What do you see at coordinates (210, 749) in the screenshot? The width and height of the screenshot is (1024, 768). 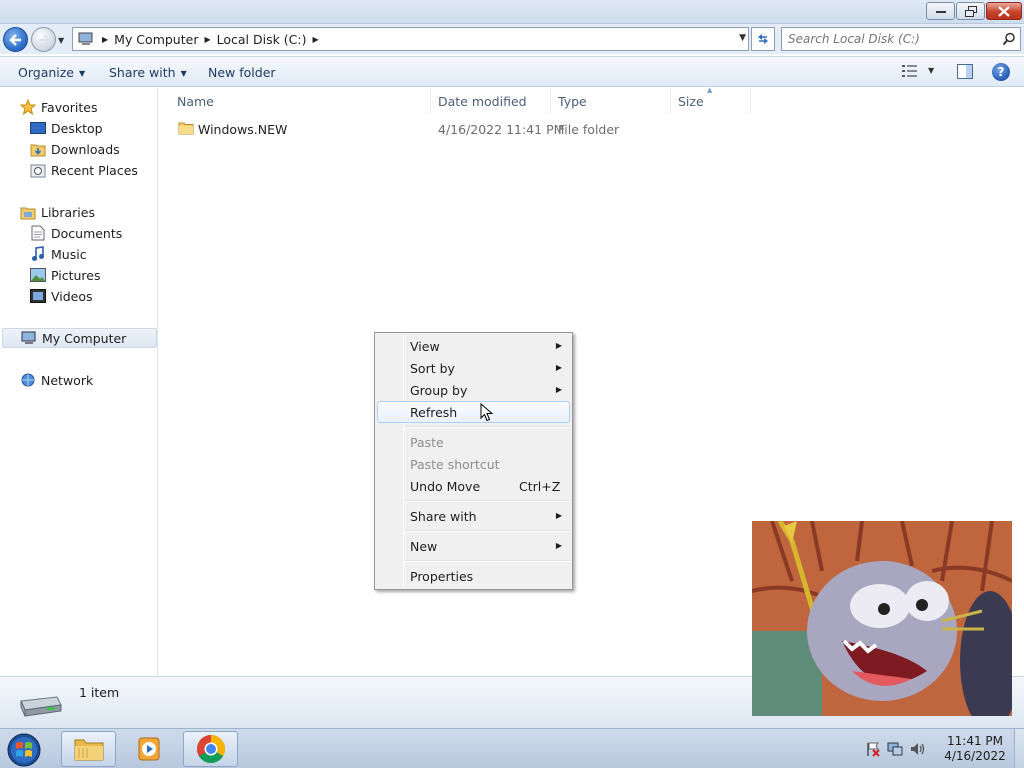 I see `taskbar-chrome-button` at bounding box center [210, 749].